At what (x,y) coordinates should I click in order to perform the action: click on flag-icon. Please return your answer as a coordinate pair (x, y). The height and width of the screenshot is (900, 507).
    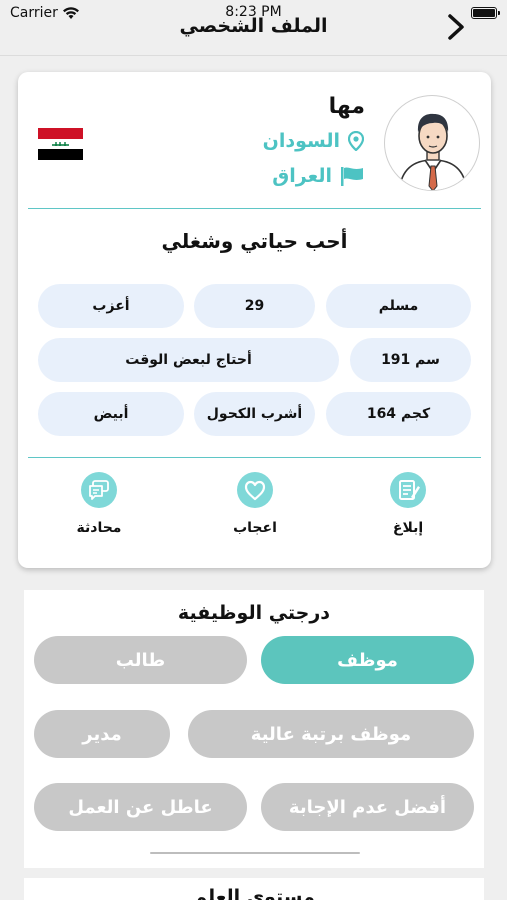
    Looking at the image, I should click on (352, 176).